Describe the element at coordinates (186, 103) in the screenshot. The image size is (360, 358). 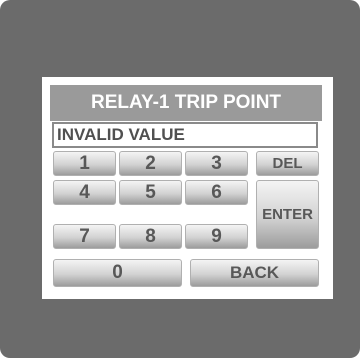
I see `dialog-title: RELAY-1 TRIP POINT` at that location.